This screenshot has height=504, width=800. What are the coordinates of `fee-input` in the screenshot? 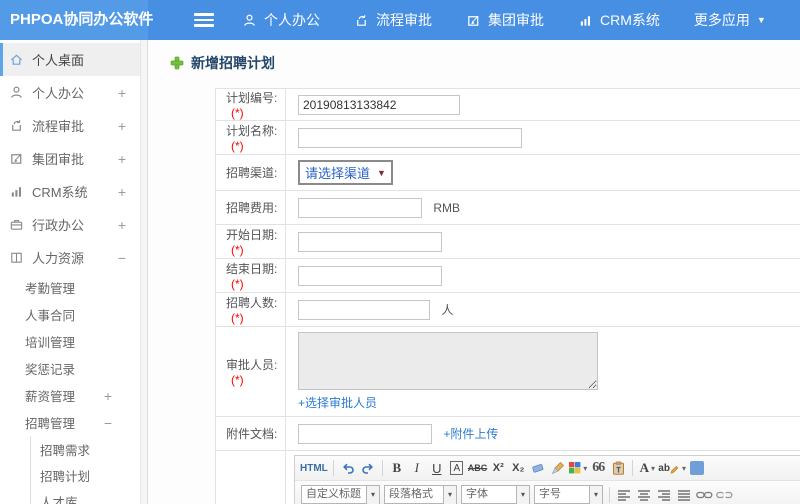 It's located at (360, 207).